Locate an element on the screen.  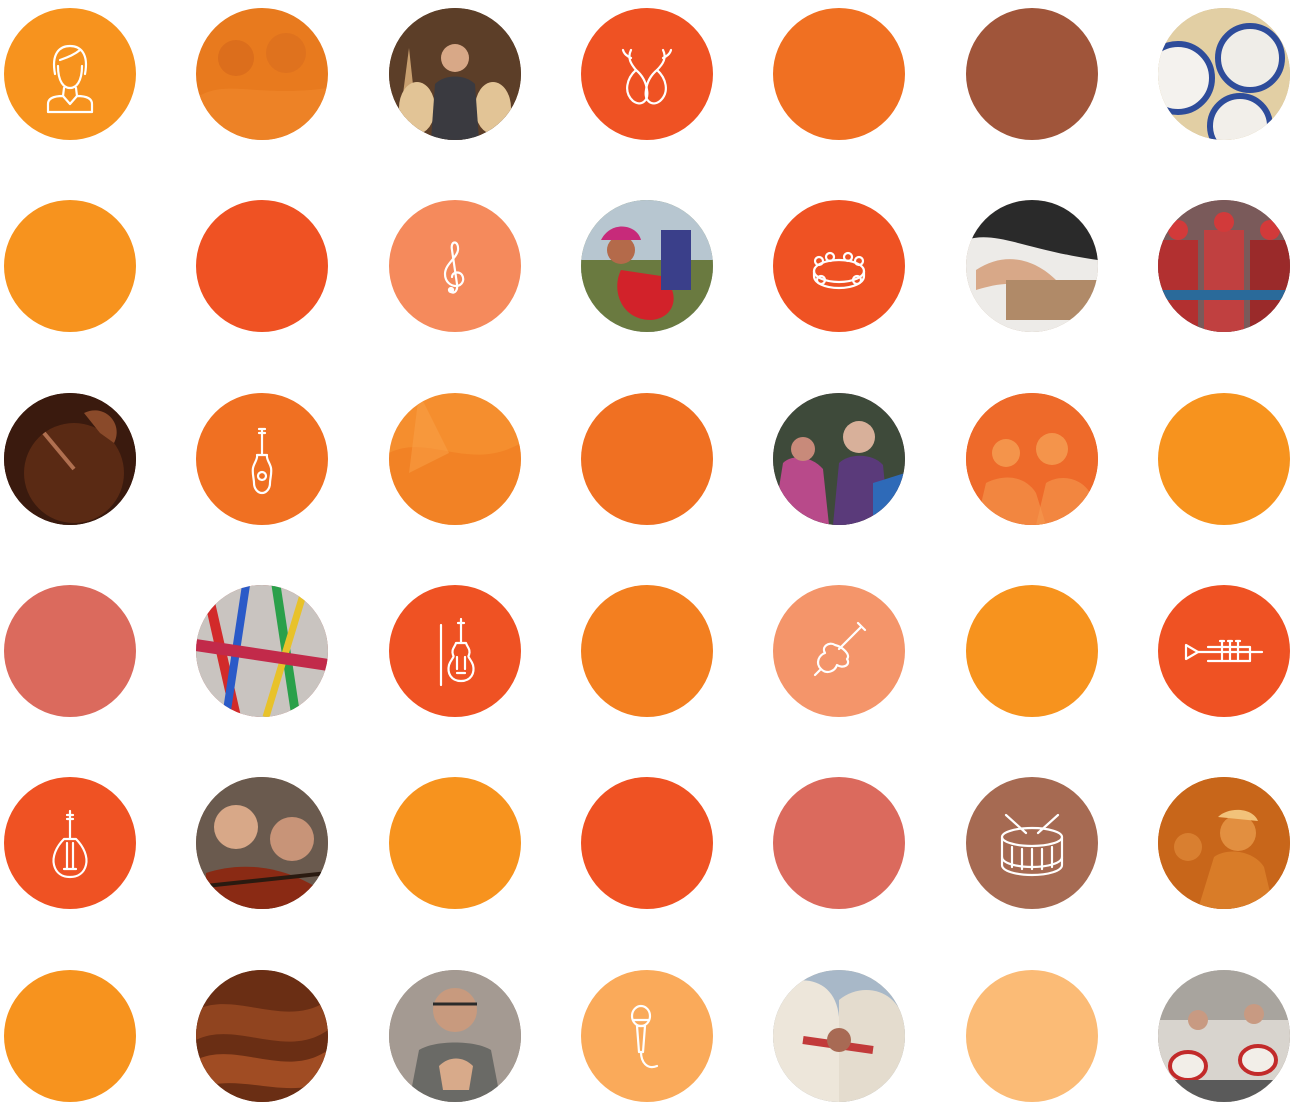
instrument-tile-cello is located at coordinates (839, 650).